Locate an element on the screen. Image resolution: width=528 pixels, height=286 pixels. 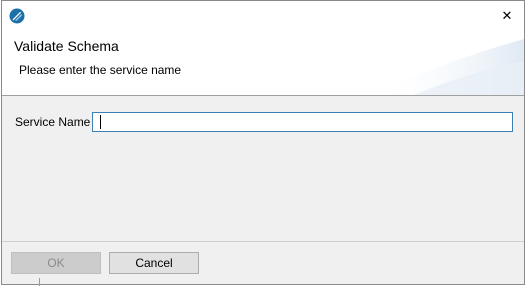
cancel-button: Cancel is located at coordinates (154, 263).